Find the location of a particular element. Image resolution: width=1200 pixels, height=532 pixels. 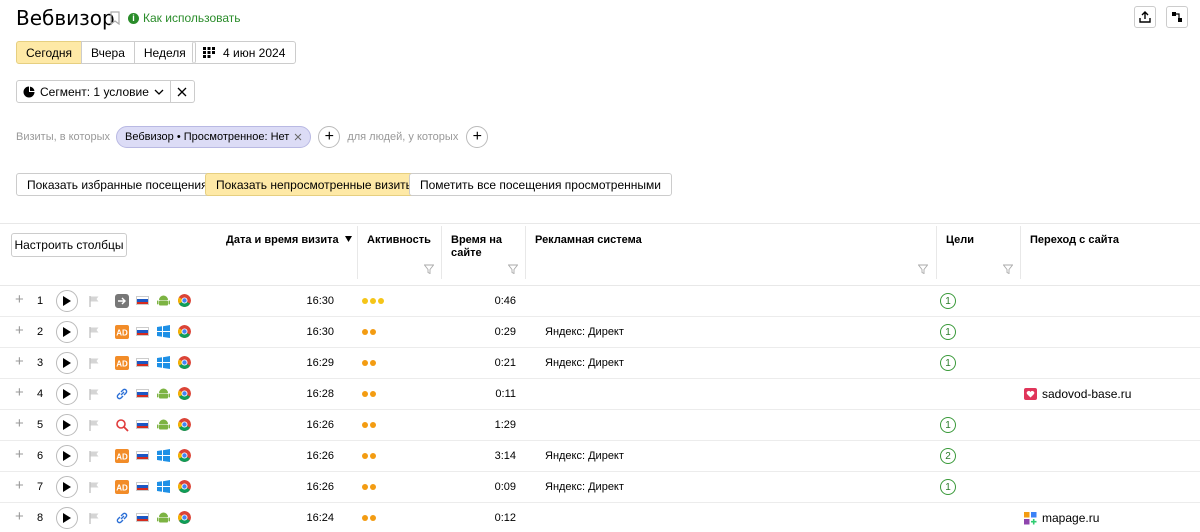

show-favorites-button: Показать избранные посещения is located at coordinates (117, 184).